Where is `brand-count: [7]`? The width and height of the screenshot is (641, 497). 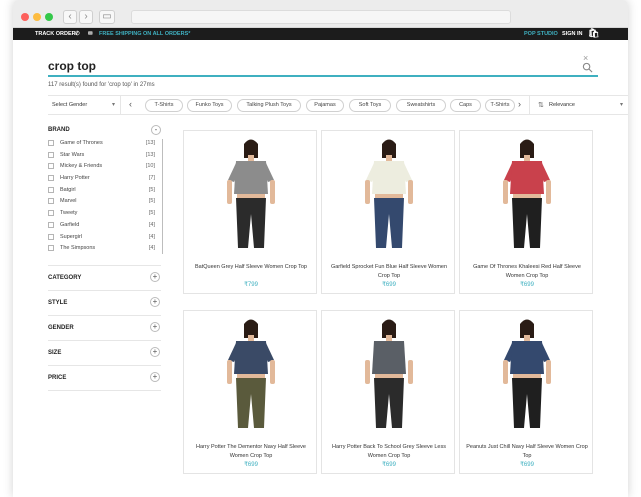 brand-count: [7] is located at coordinates (151, 178).